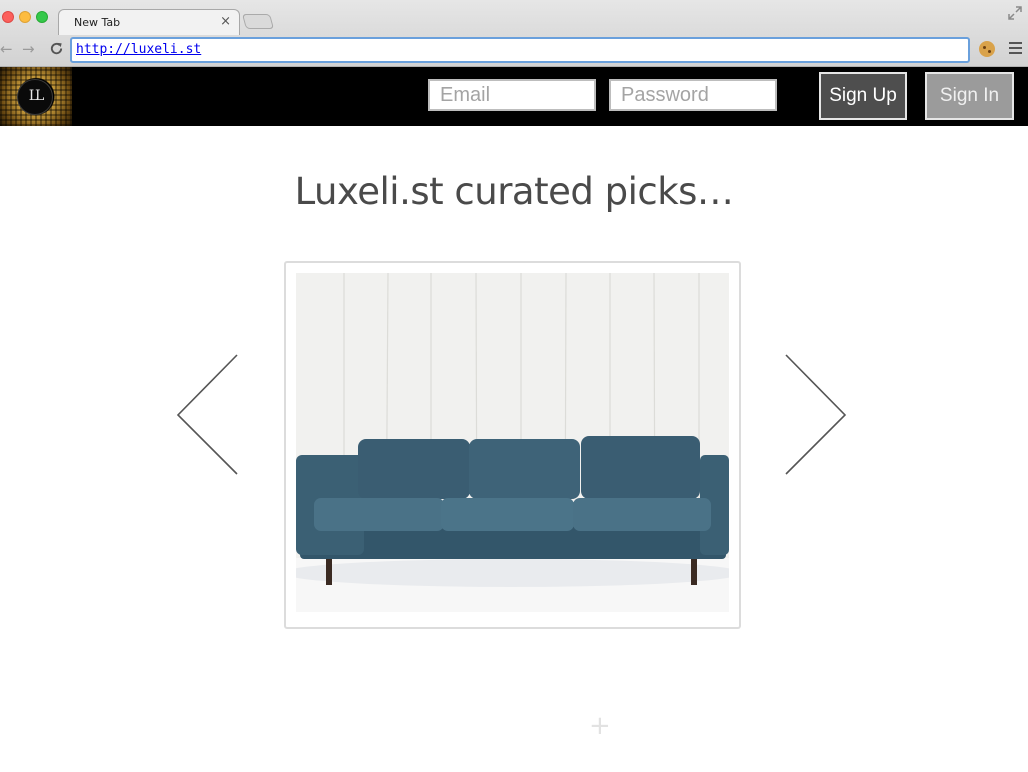 Image resolution: width=1028 pixels, height=772 pixels. I want to click on password-field, so click(693, 95).